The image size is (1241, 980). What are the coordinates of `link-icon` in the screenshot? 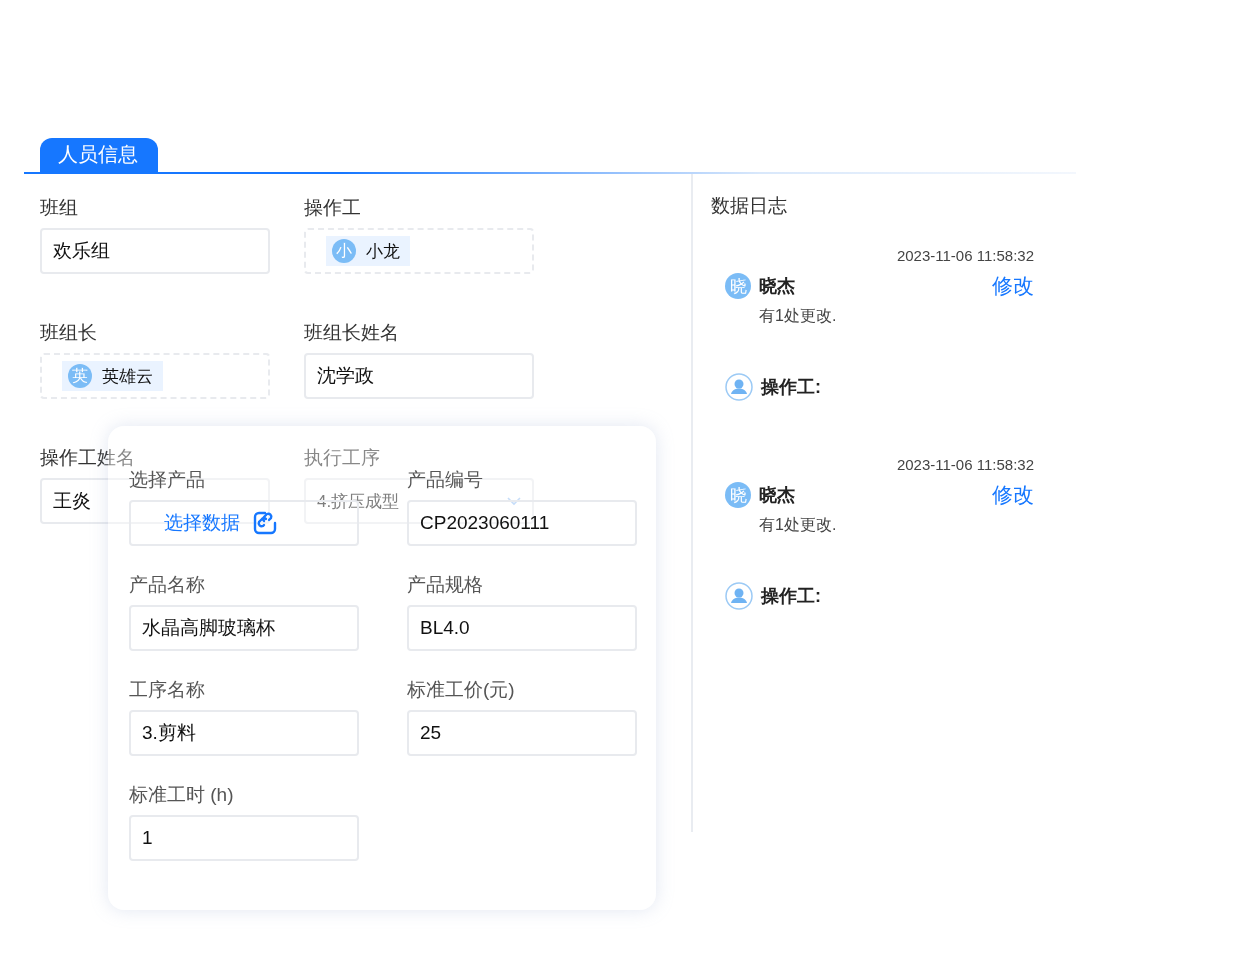 It's located at (265, 523).